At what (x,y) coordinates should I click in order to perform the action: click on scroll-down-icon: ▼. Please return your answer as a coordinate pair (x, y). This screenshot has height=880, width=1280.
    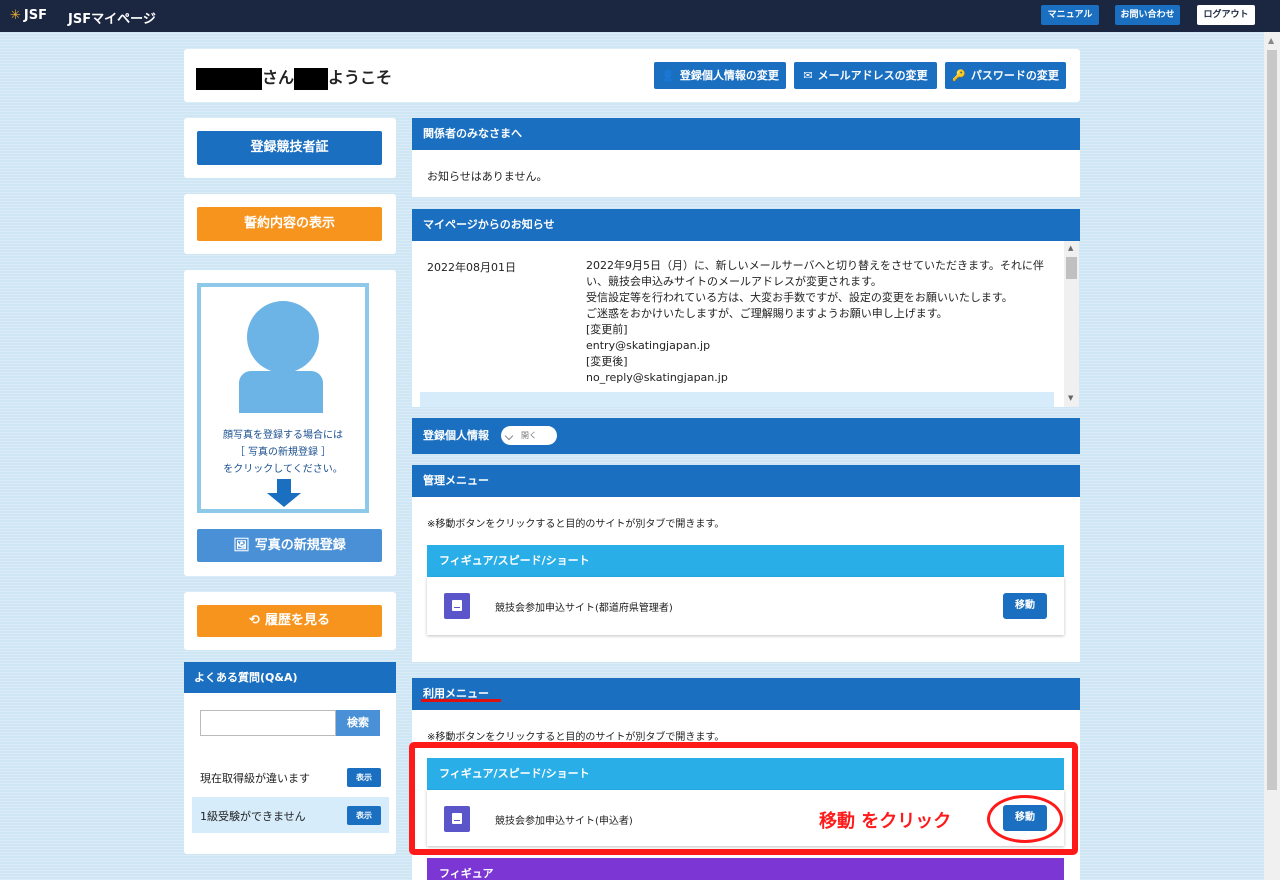
    Looking at the image, I should click on (1070, 398).